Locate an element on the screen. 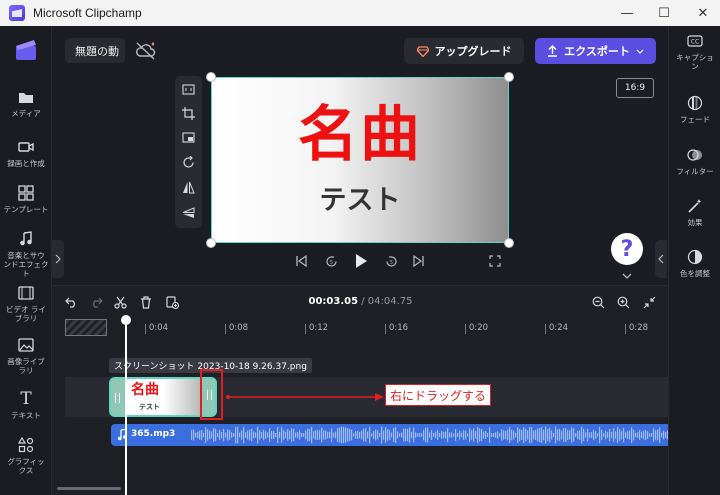  minimize-button: — is located at coordinates (627, 13).